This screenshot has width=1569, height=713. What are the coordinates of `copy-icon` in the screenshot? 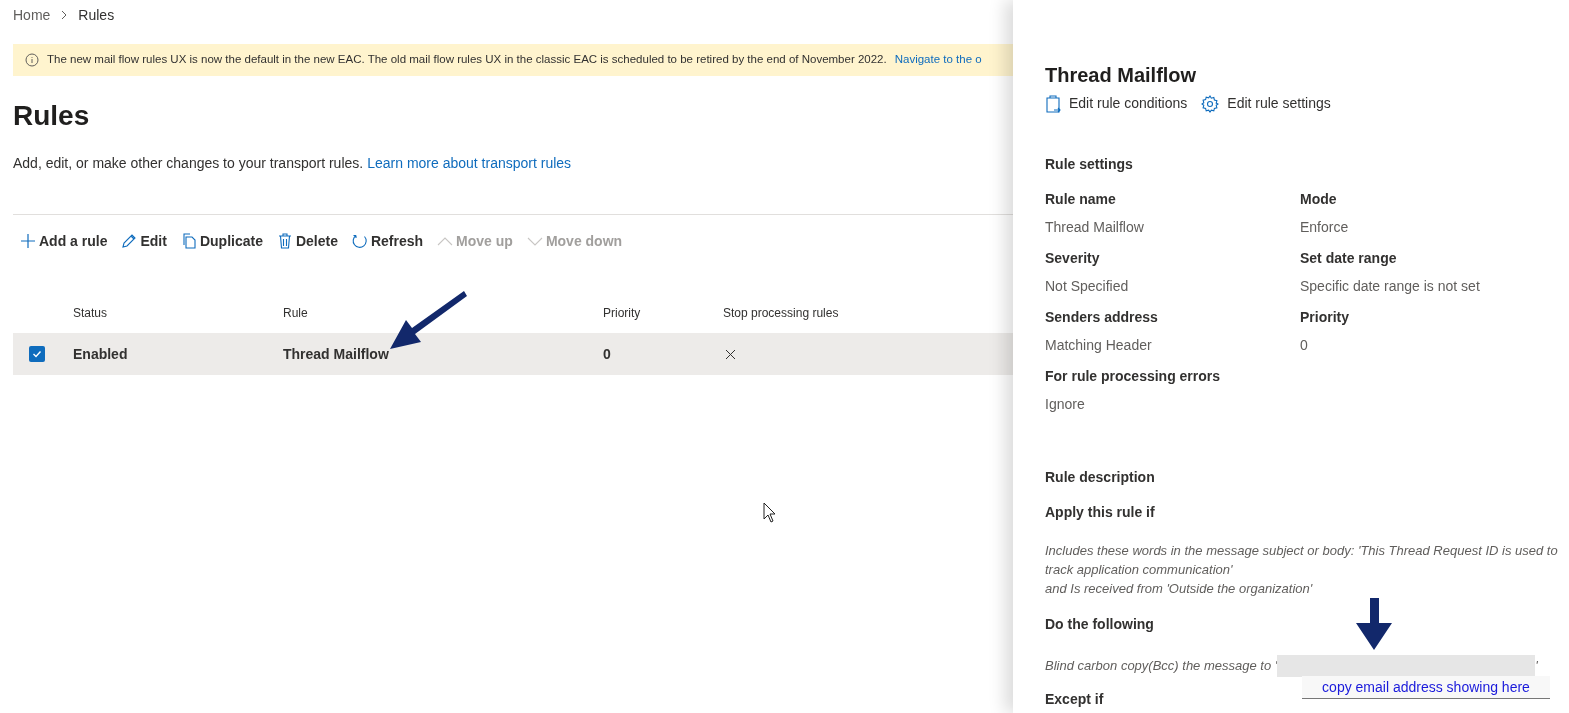 It's located at (188, 241).